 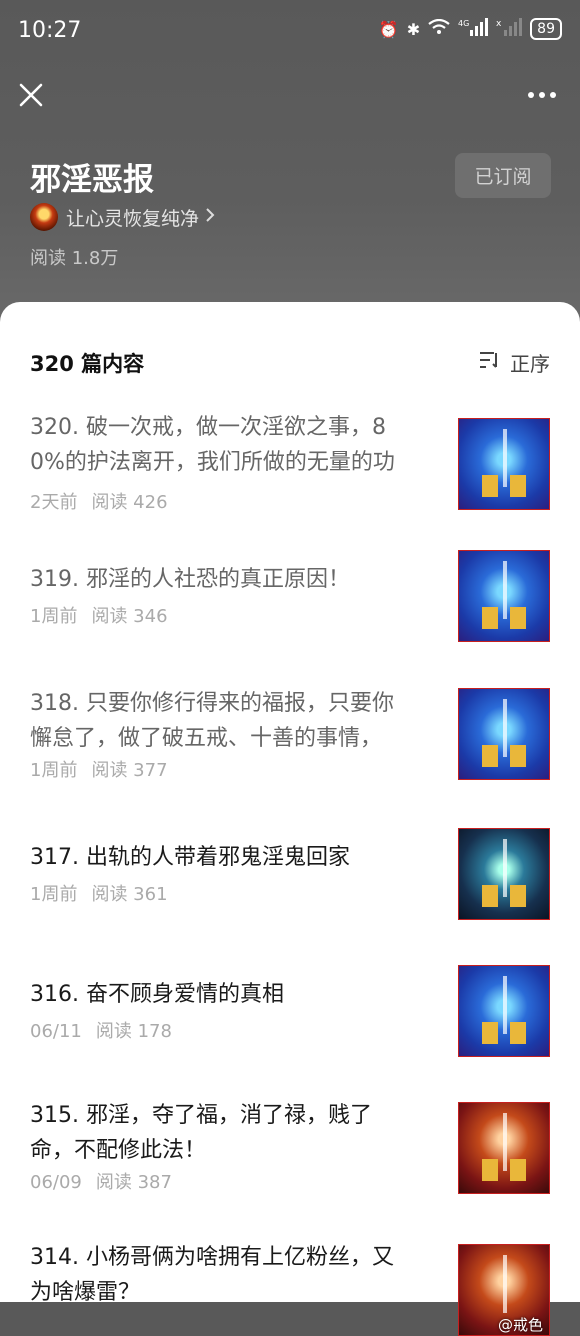 What do you see at coordinates (463, 23) in the screenshot?
I see `svg-text: 4G` at bounding box center [463, 23].